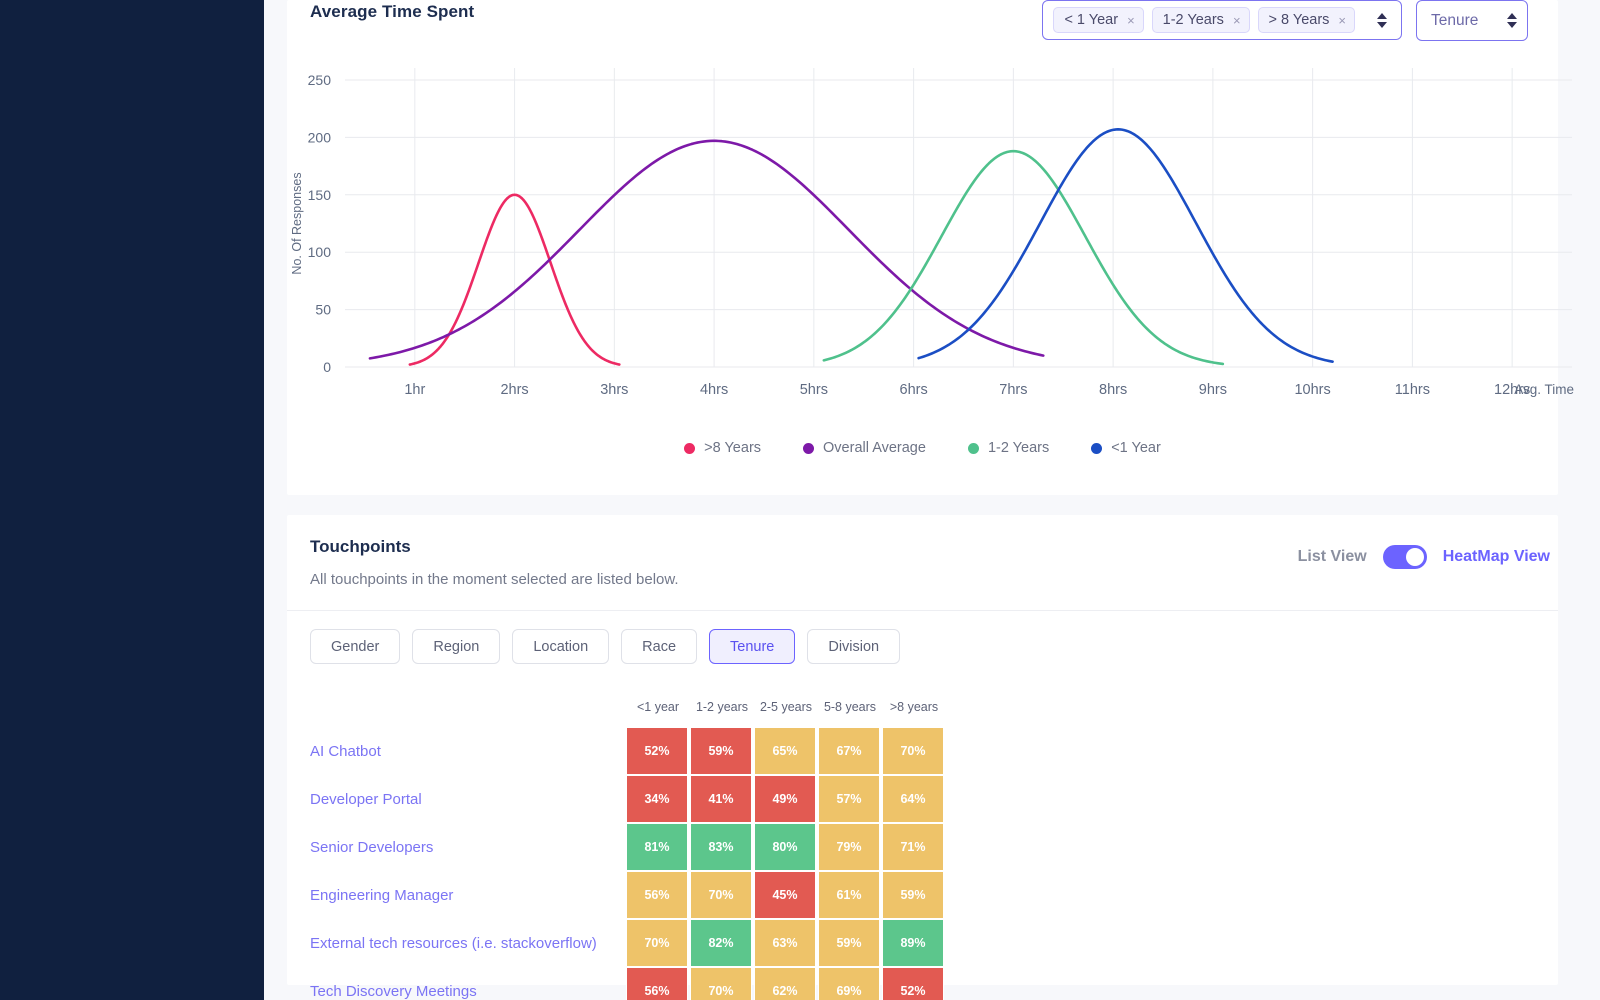 This screenshot has width=1600, height=1000. Describe the element at coordinates (657, 799) in the screenshot. I see `heatmap-cell: 34%` at that location.